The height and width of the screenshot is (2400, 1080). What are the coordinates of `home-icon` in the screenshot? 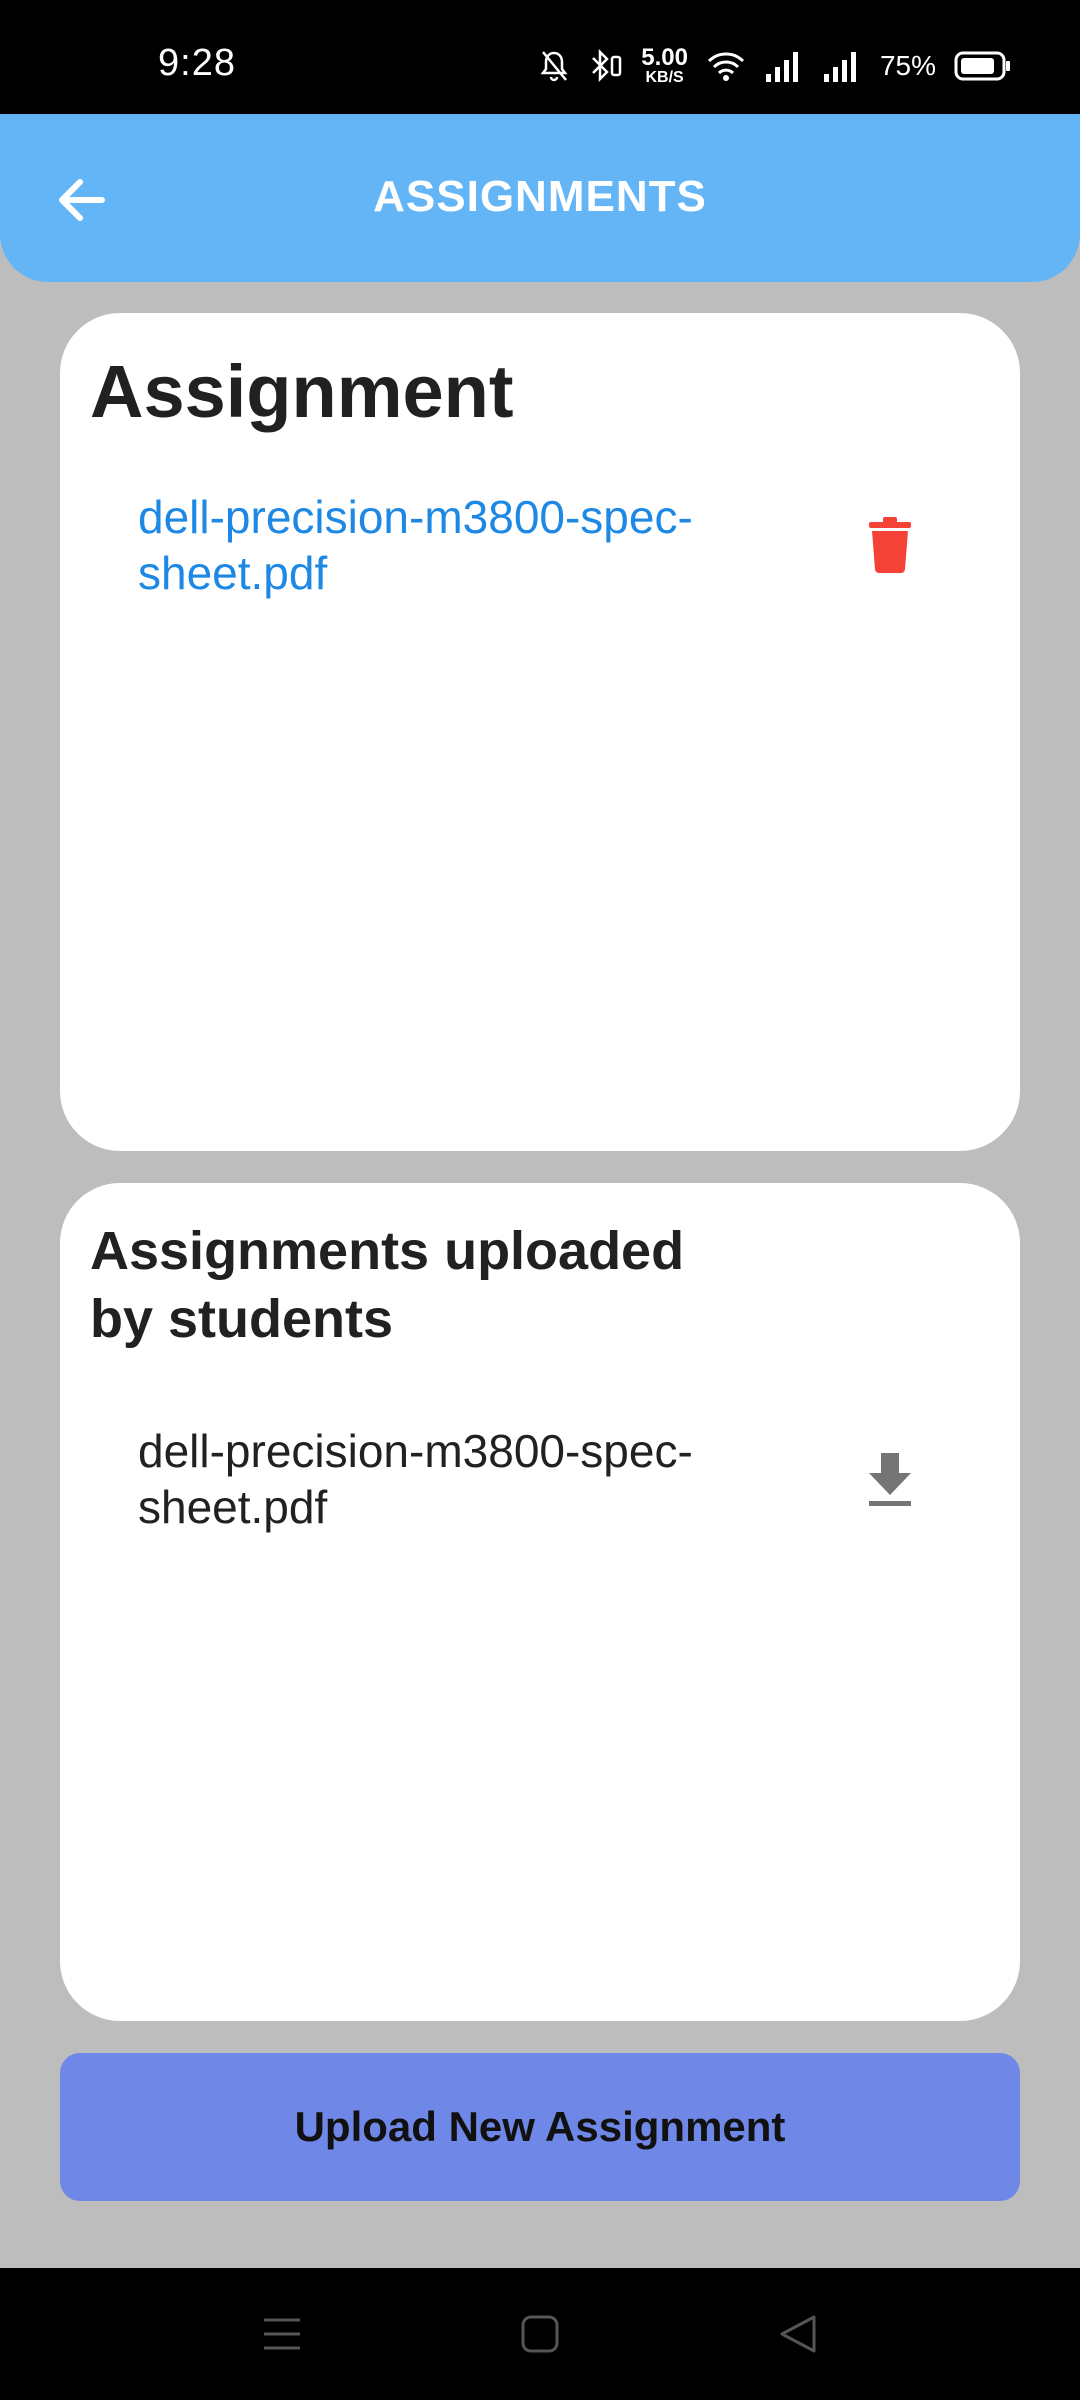 It's located at (540, 2334).